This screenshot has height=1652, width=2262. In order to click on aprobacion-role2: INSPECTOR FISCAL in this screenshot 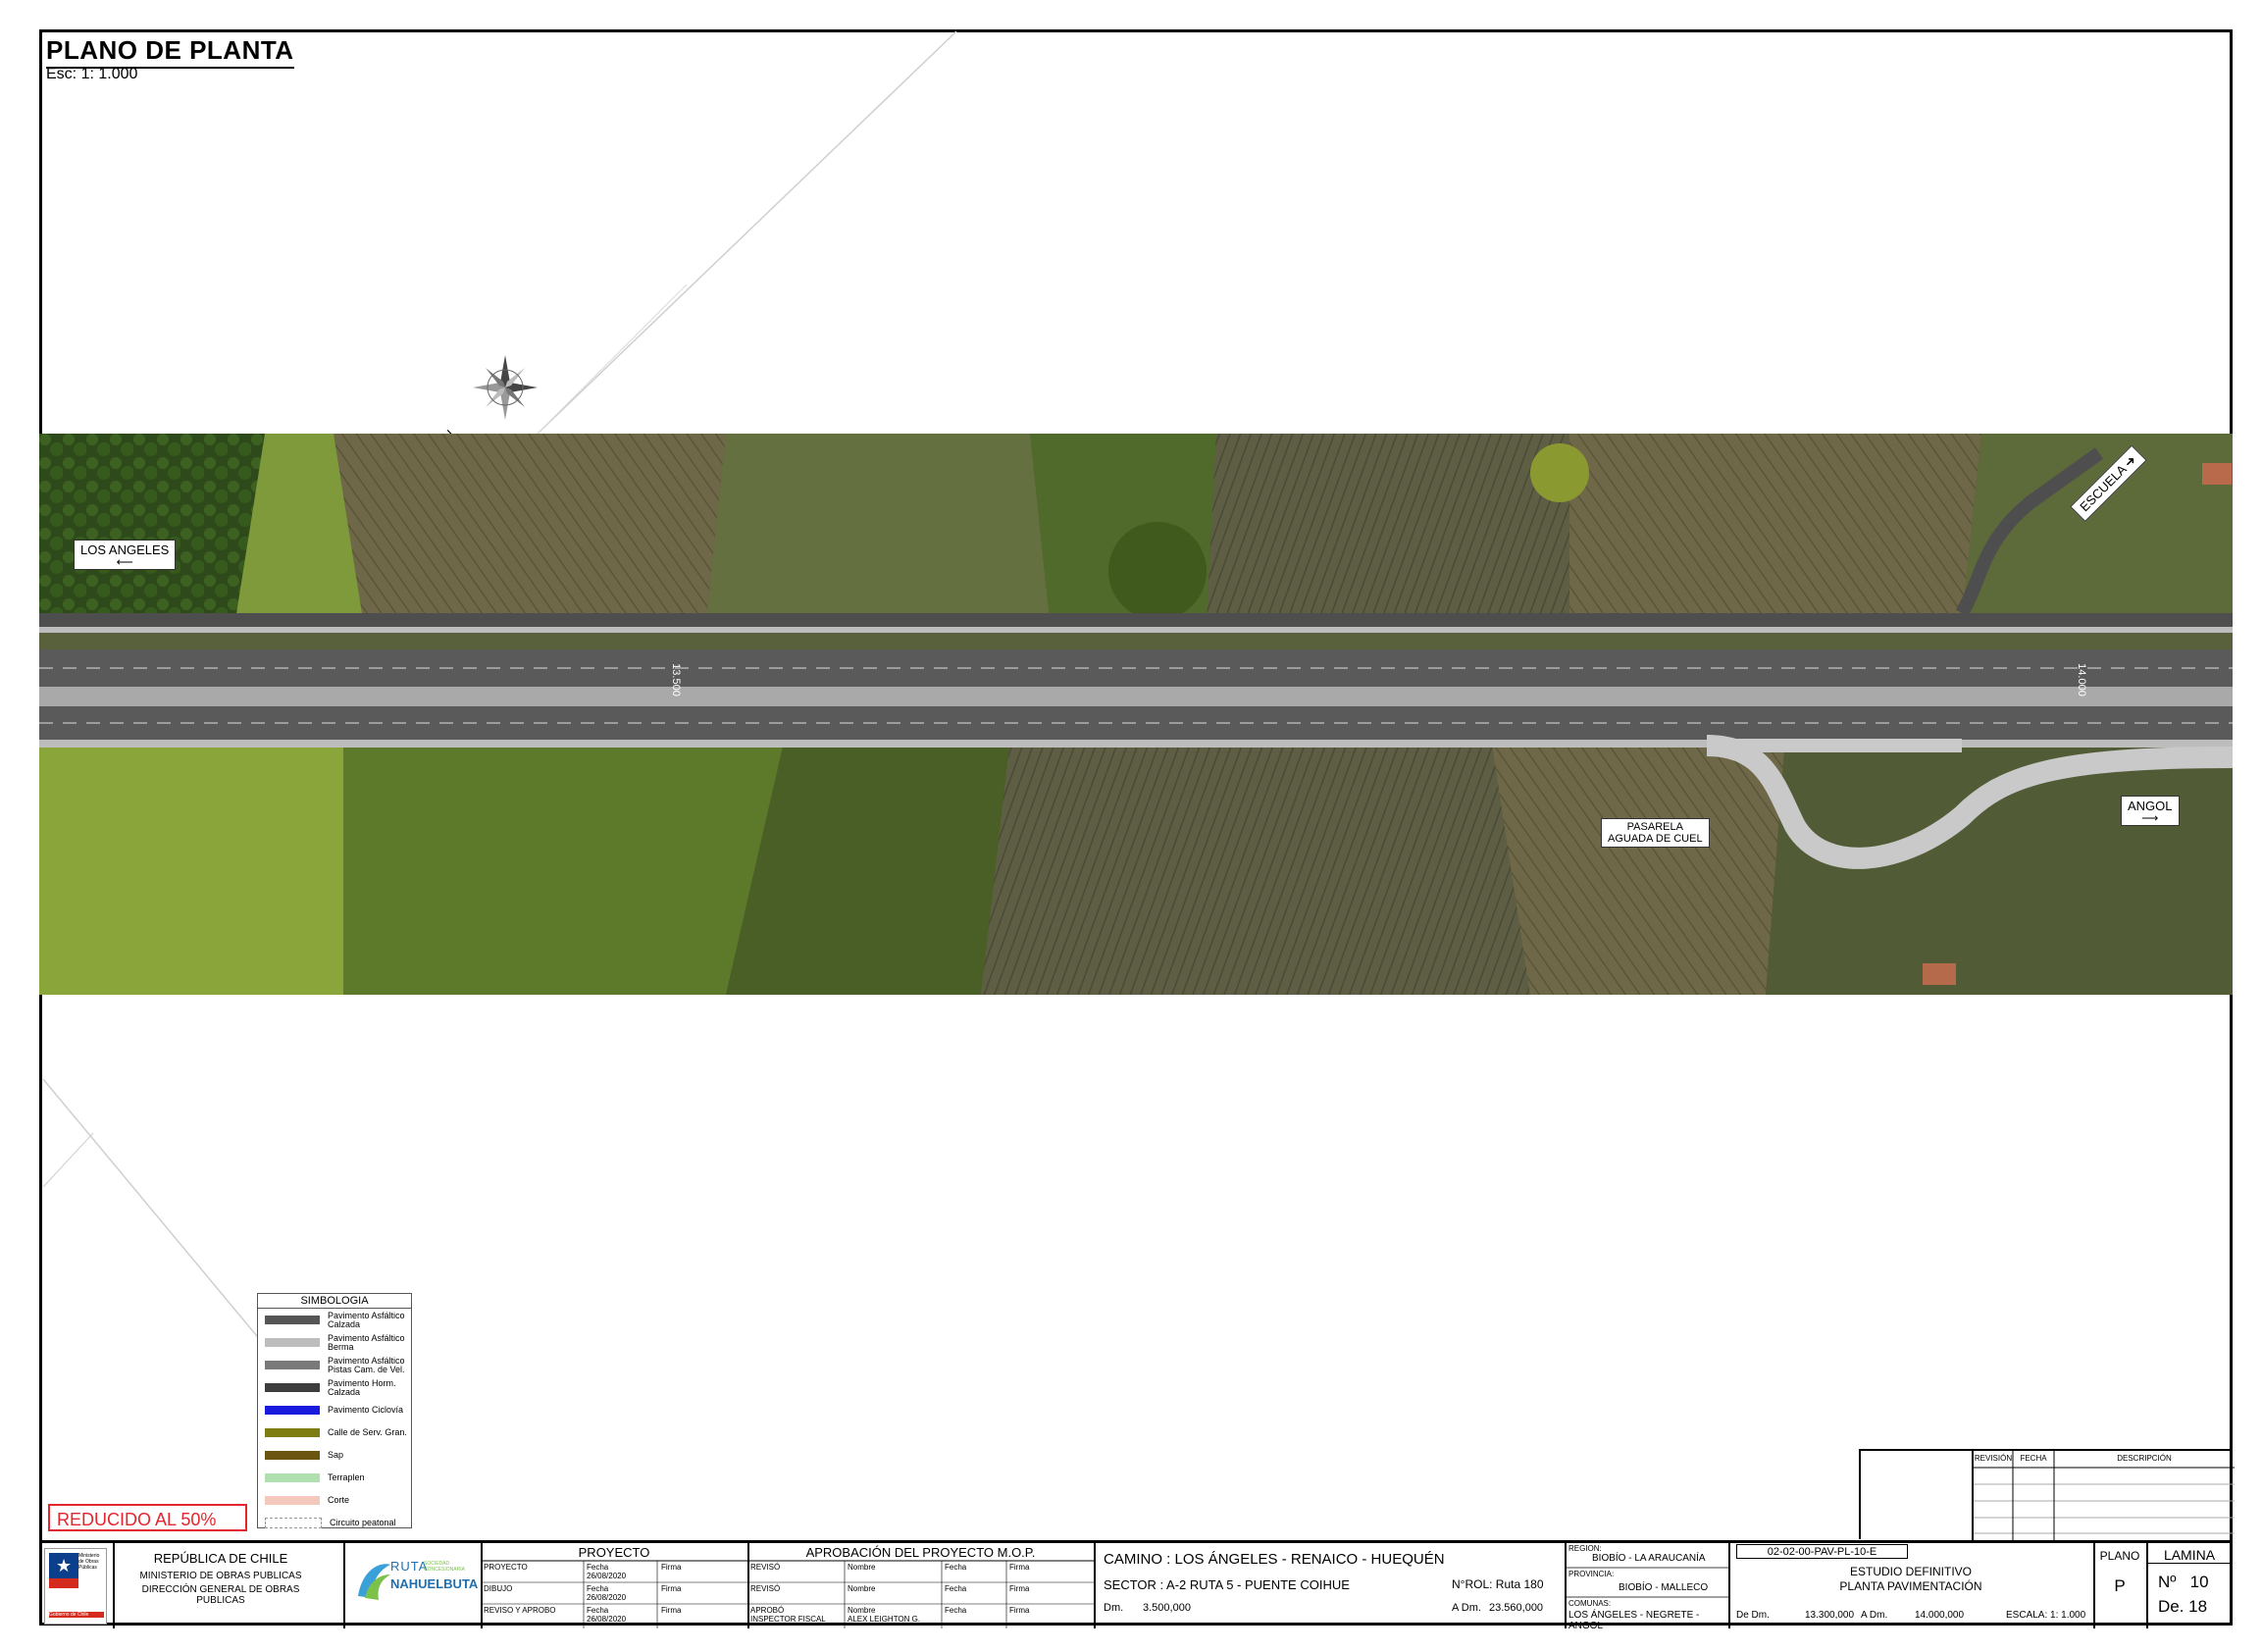, I will do `click(788, 1619)`.